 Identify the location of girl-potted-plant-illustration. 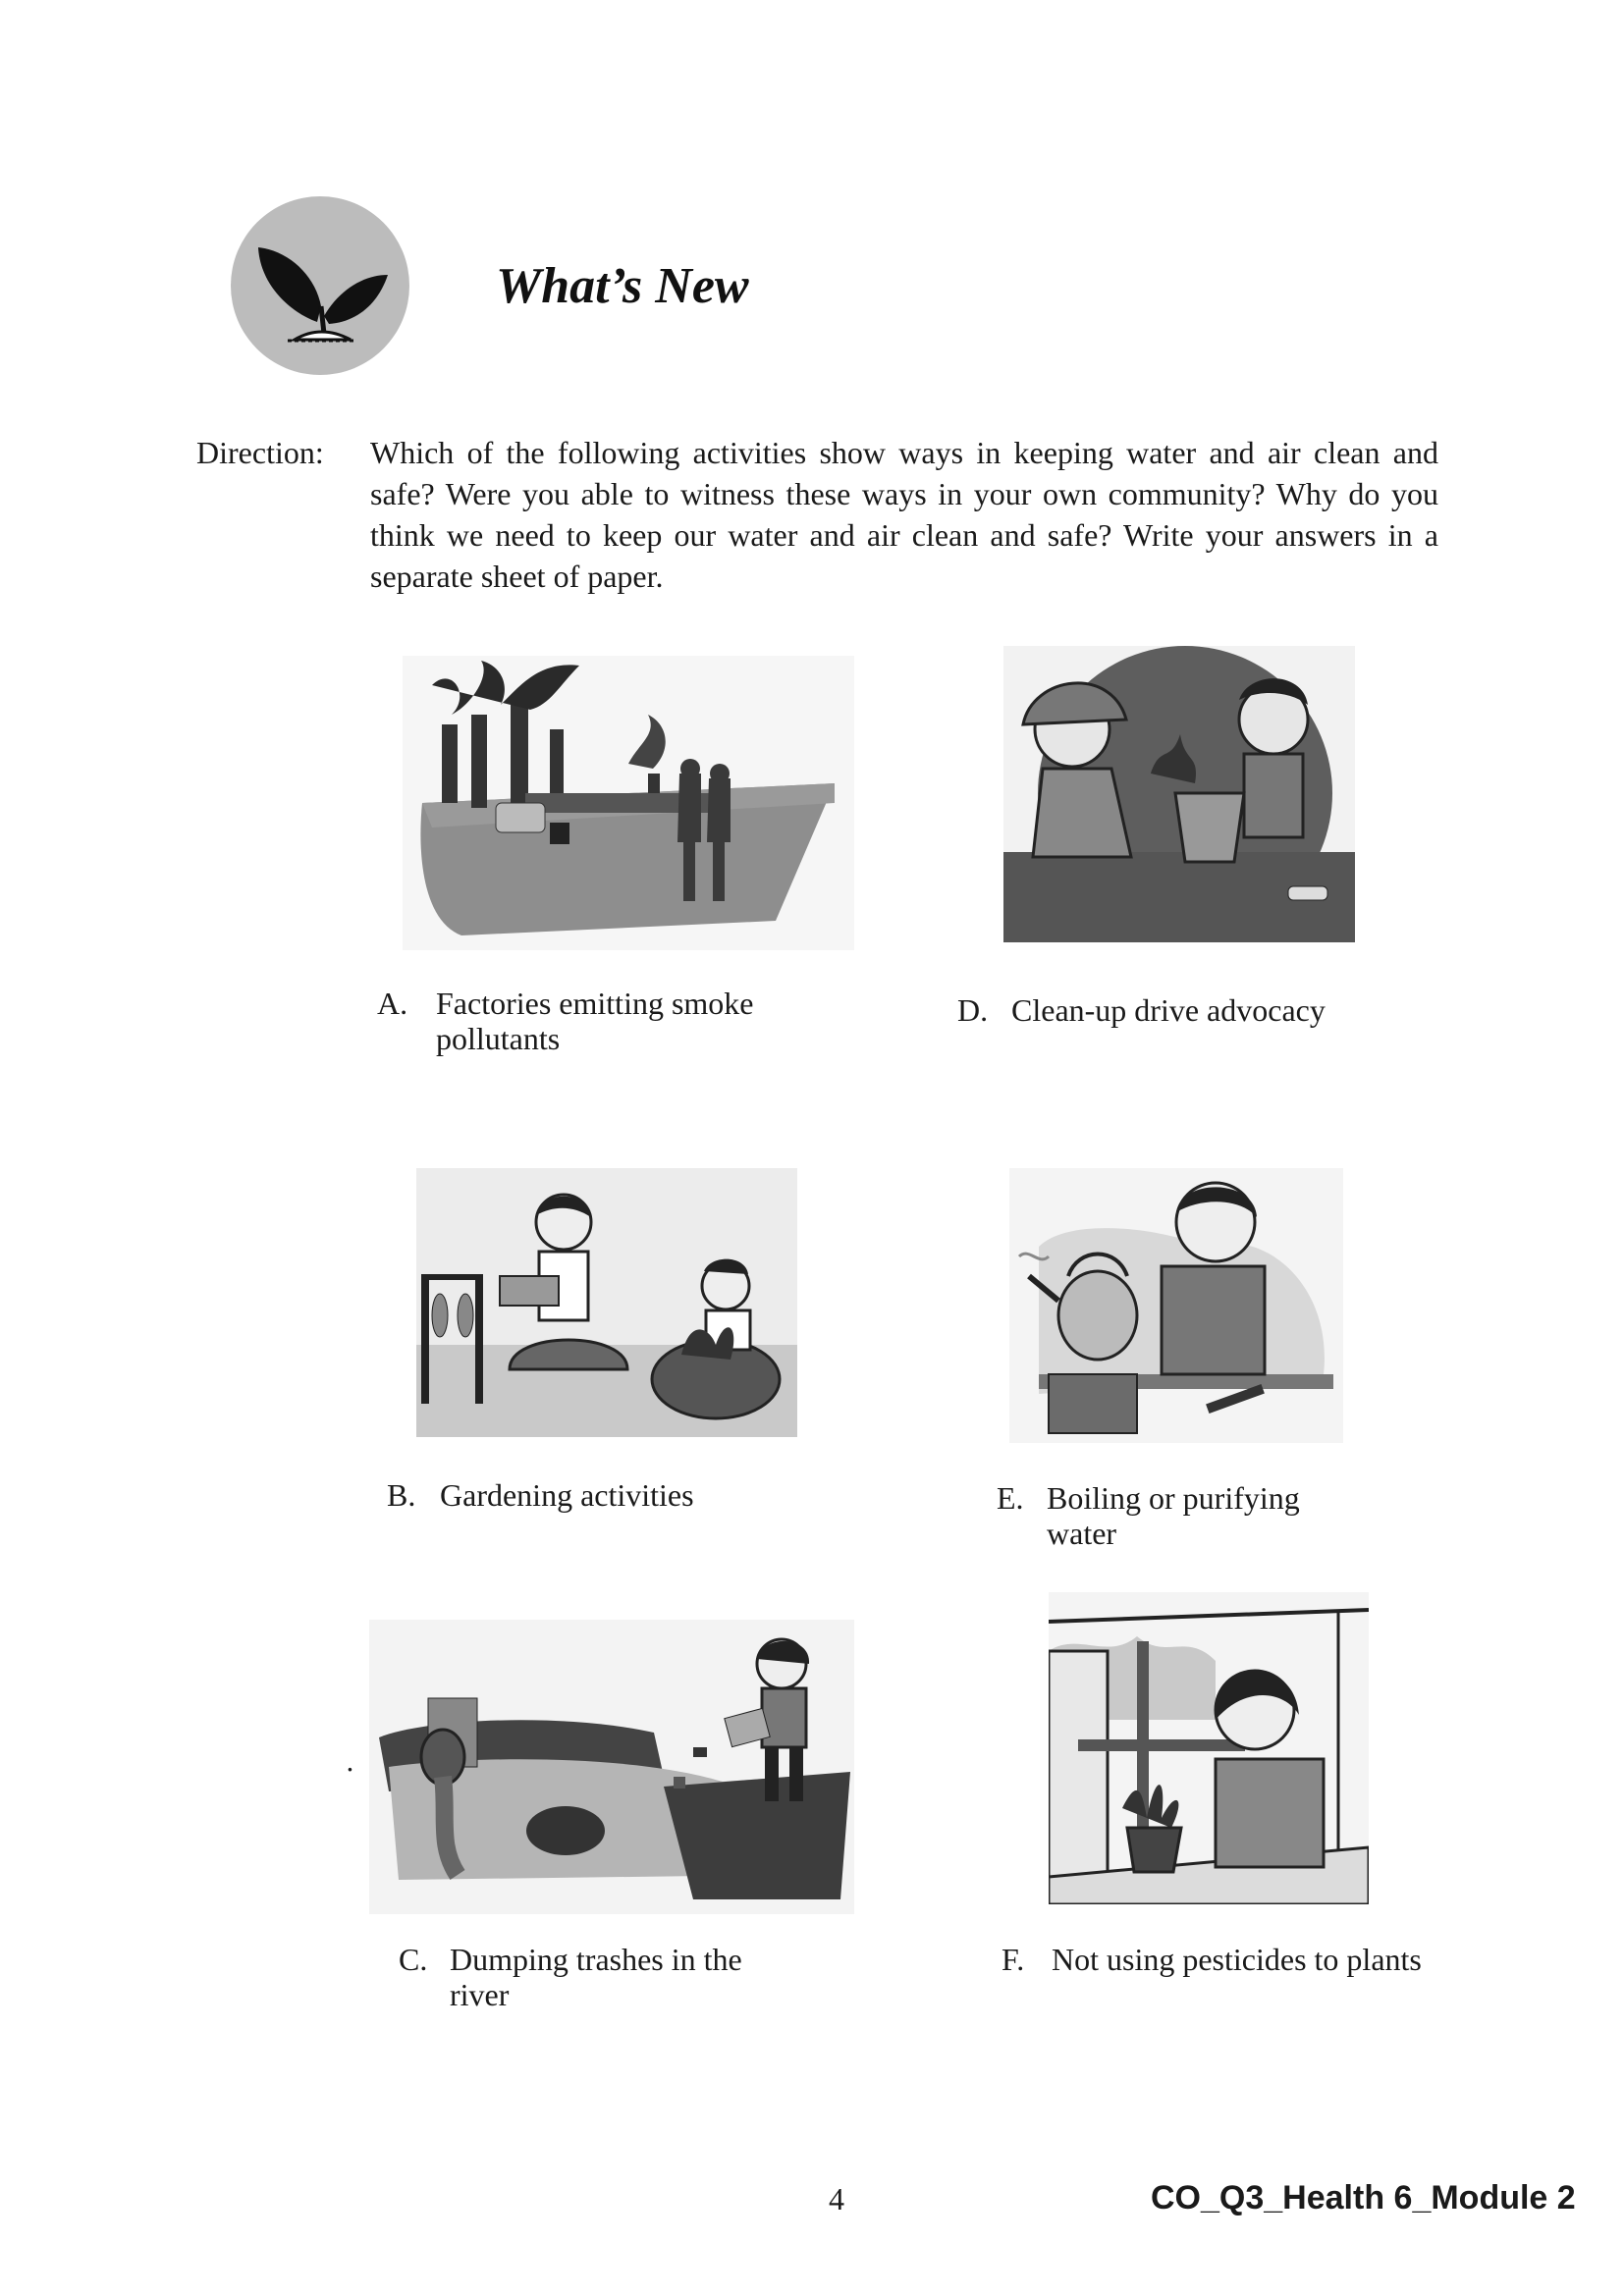
(1209, 1748).